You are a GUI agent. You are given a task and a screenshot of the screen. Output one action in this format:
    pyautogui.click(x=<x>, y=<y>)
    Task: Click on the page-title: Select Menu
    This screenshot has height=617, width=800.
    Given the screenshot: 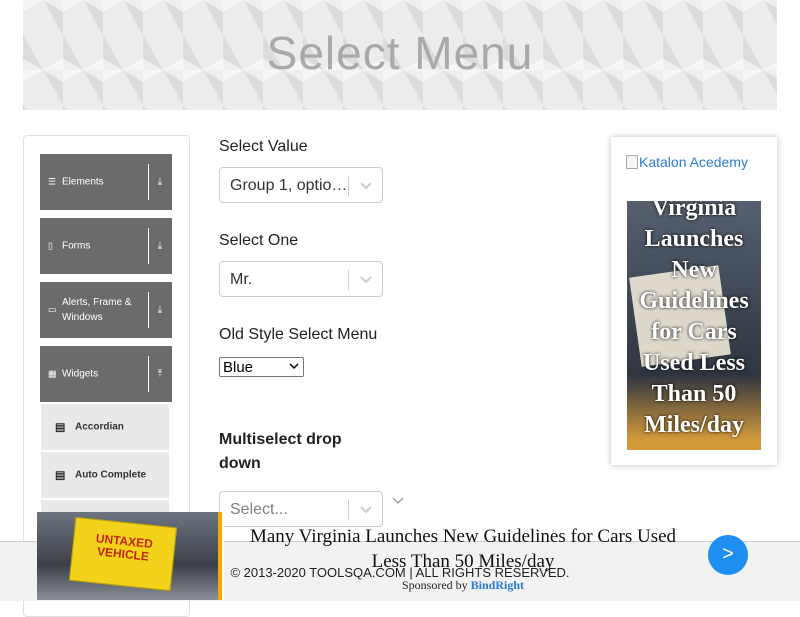 What is the action you would take?
    pyautogui.click(x=400, y=53)
    